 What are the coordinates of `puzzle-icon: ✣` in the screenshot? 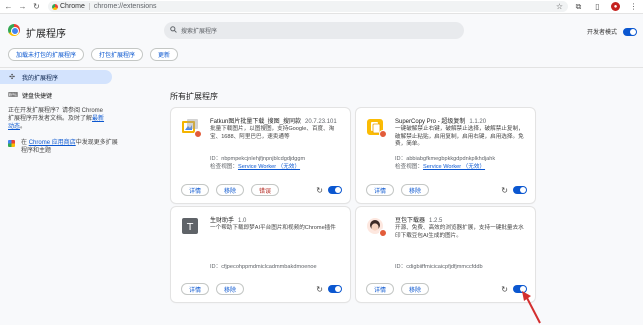 It's located at (12, 77).